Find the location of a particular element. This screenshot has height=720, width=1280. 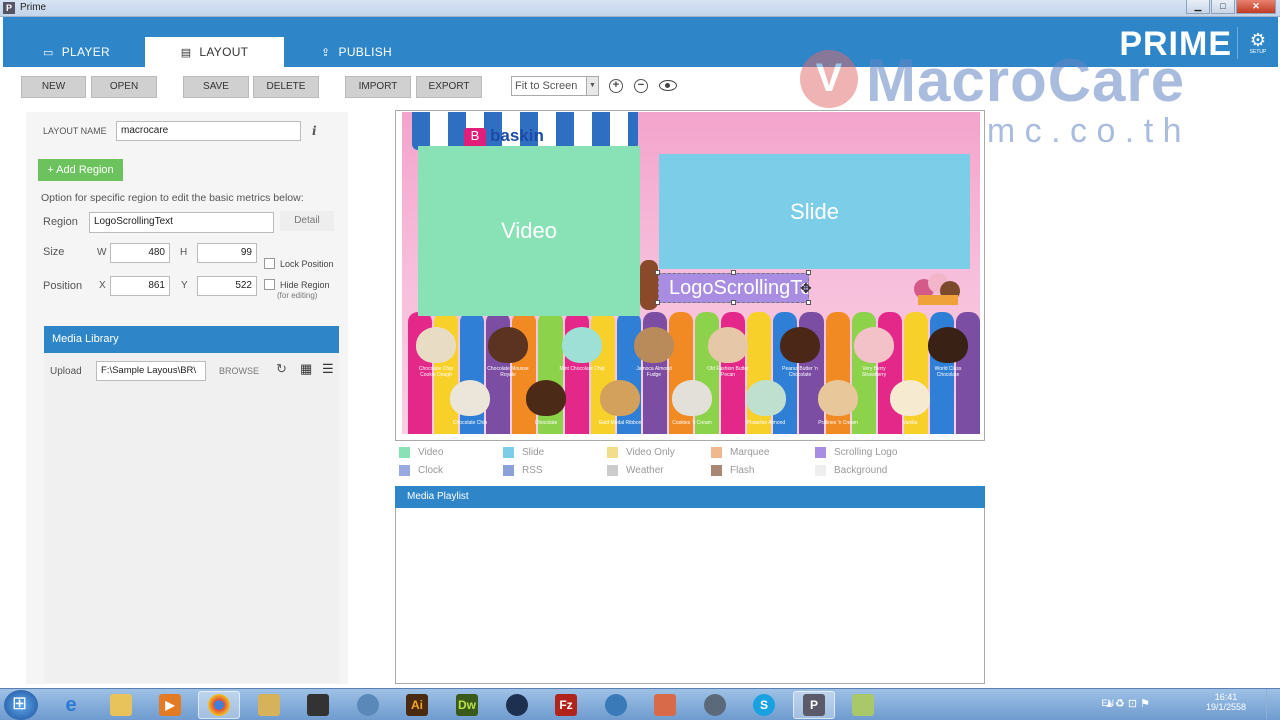

slide-region: Slide is located at coordinates (814, 211).